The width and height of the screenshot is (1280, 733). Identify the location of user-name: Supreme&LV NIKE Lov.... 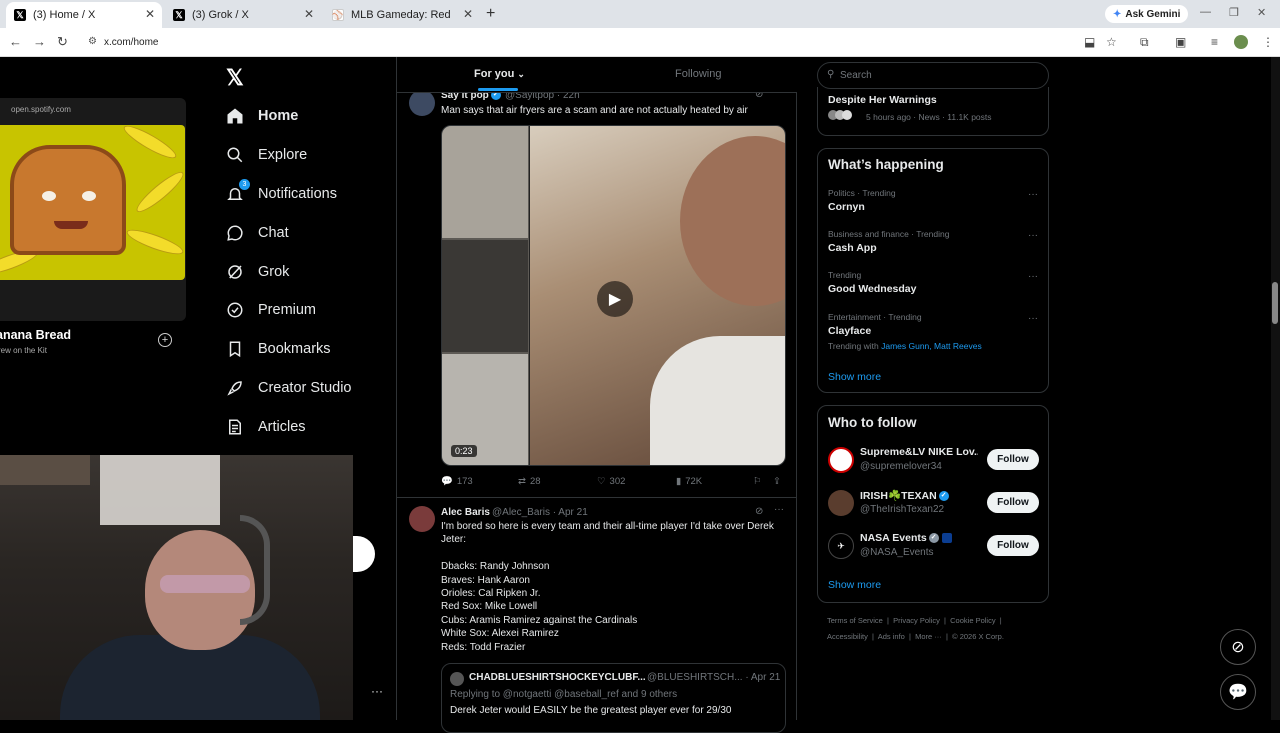
(919, 452).